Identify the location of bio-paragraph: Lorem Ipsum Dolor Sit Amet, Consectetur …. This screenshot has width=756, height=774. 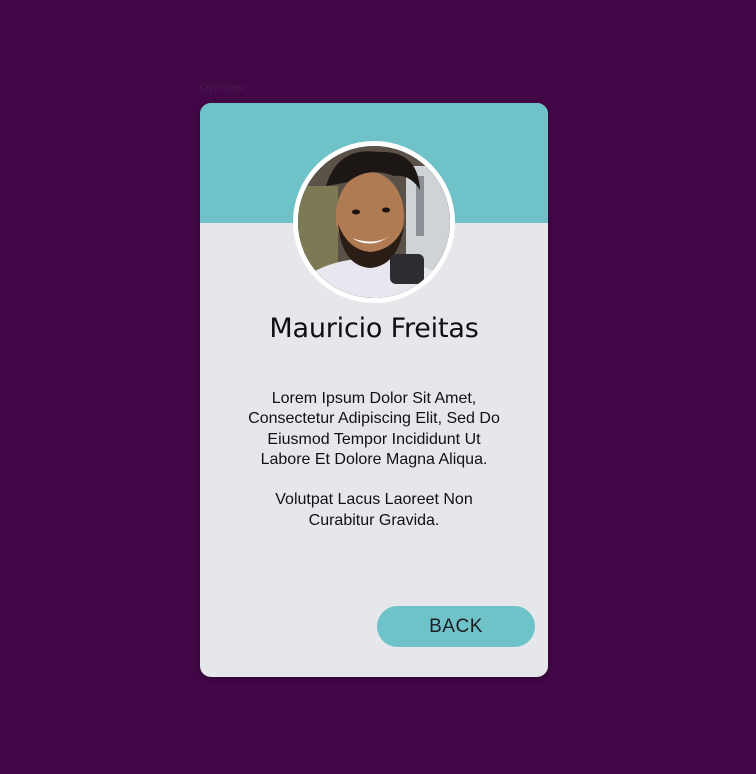
(374, 429).